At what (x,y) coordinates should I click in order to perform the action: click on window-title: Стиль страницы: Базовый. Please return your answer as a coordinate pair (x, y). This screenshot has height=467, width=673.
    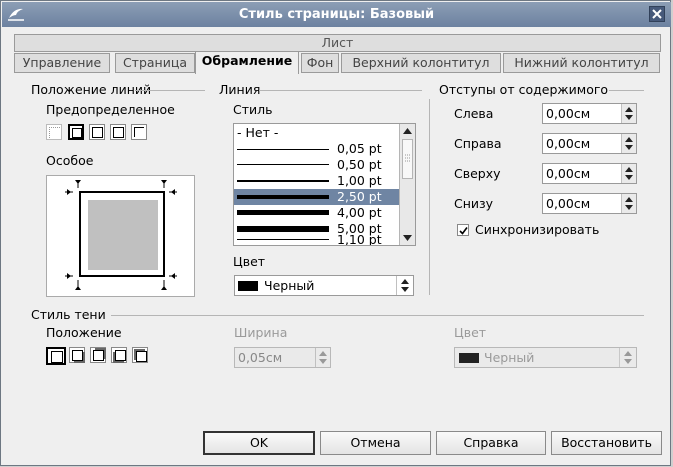
    Looking at the image, I should click on (336, 14).